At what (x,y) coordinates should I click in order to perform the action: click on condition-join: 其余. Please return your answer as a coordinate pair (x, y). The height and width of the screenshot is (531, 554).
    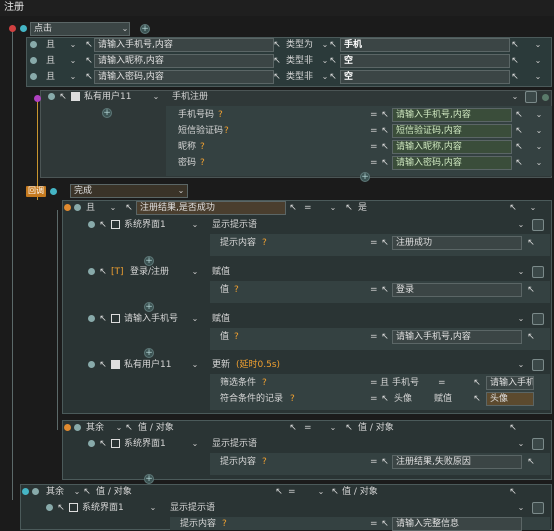
    Looking at the image, I should click on (55, 492).